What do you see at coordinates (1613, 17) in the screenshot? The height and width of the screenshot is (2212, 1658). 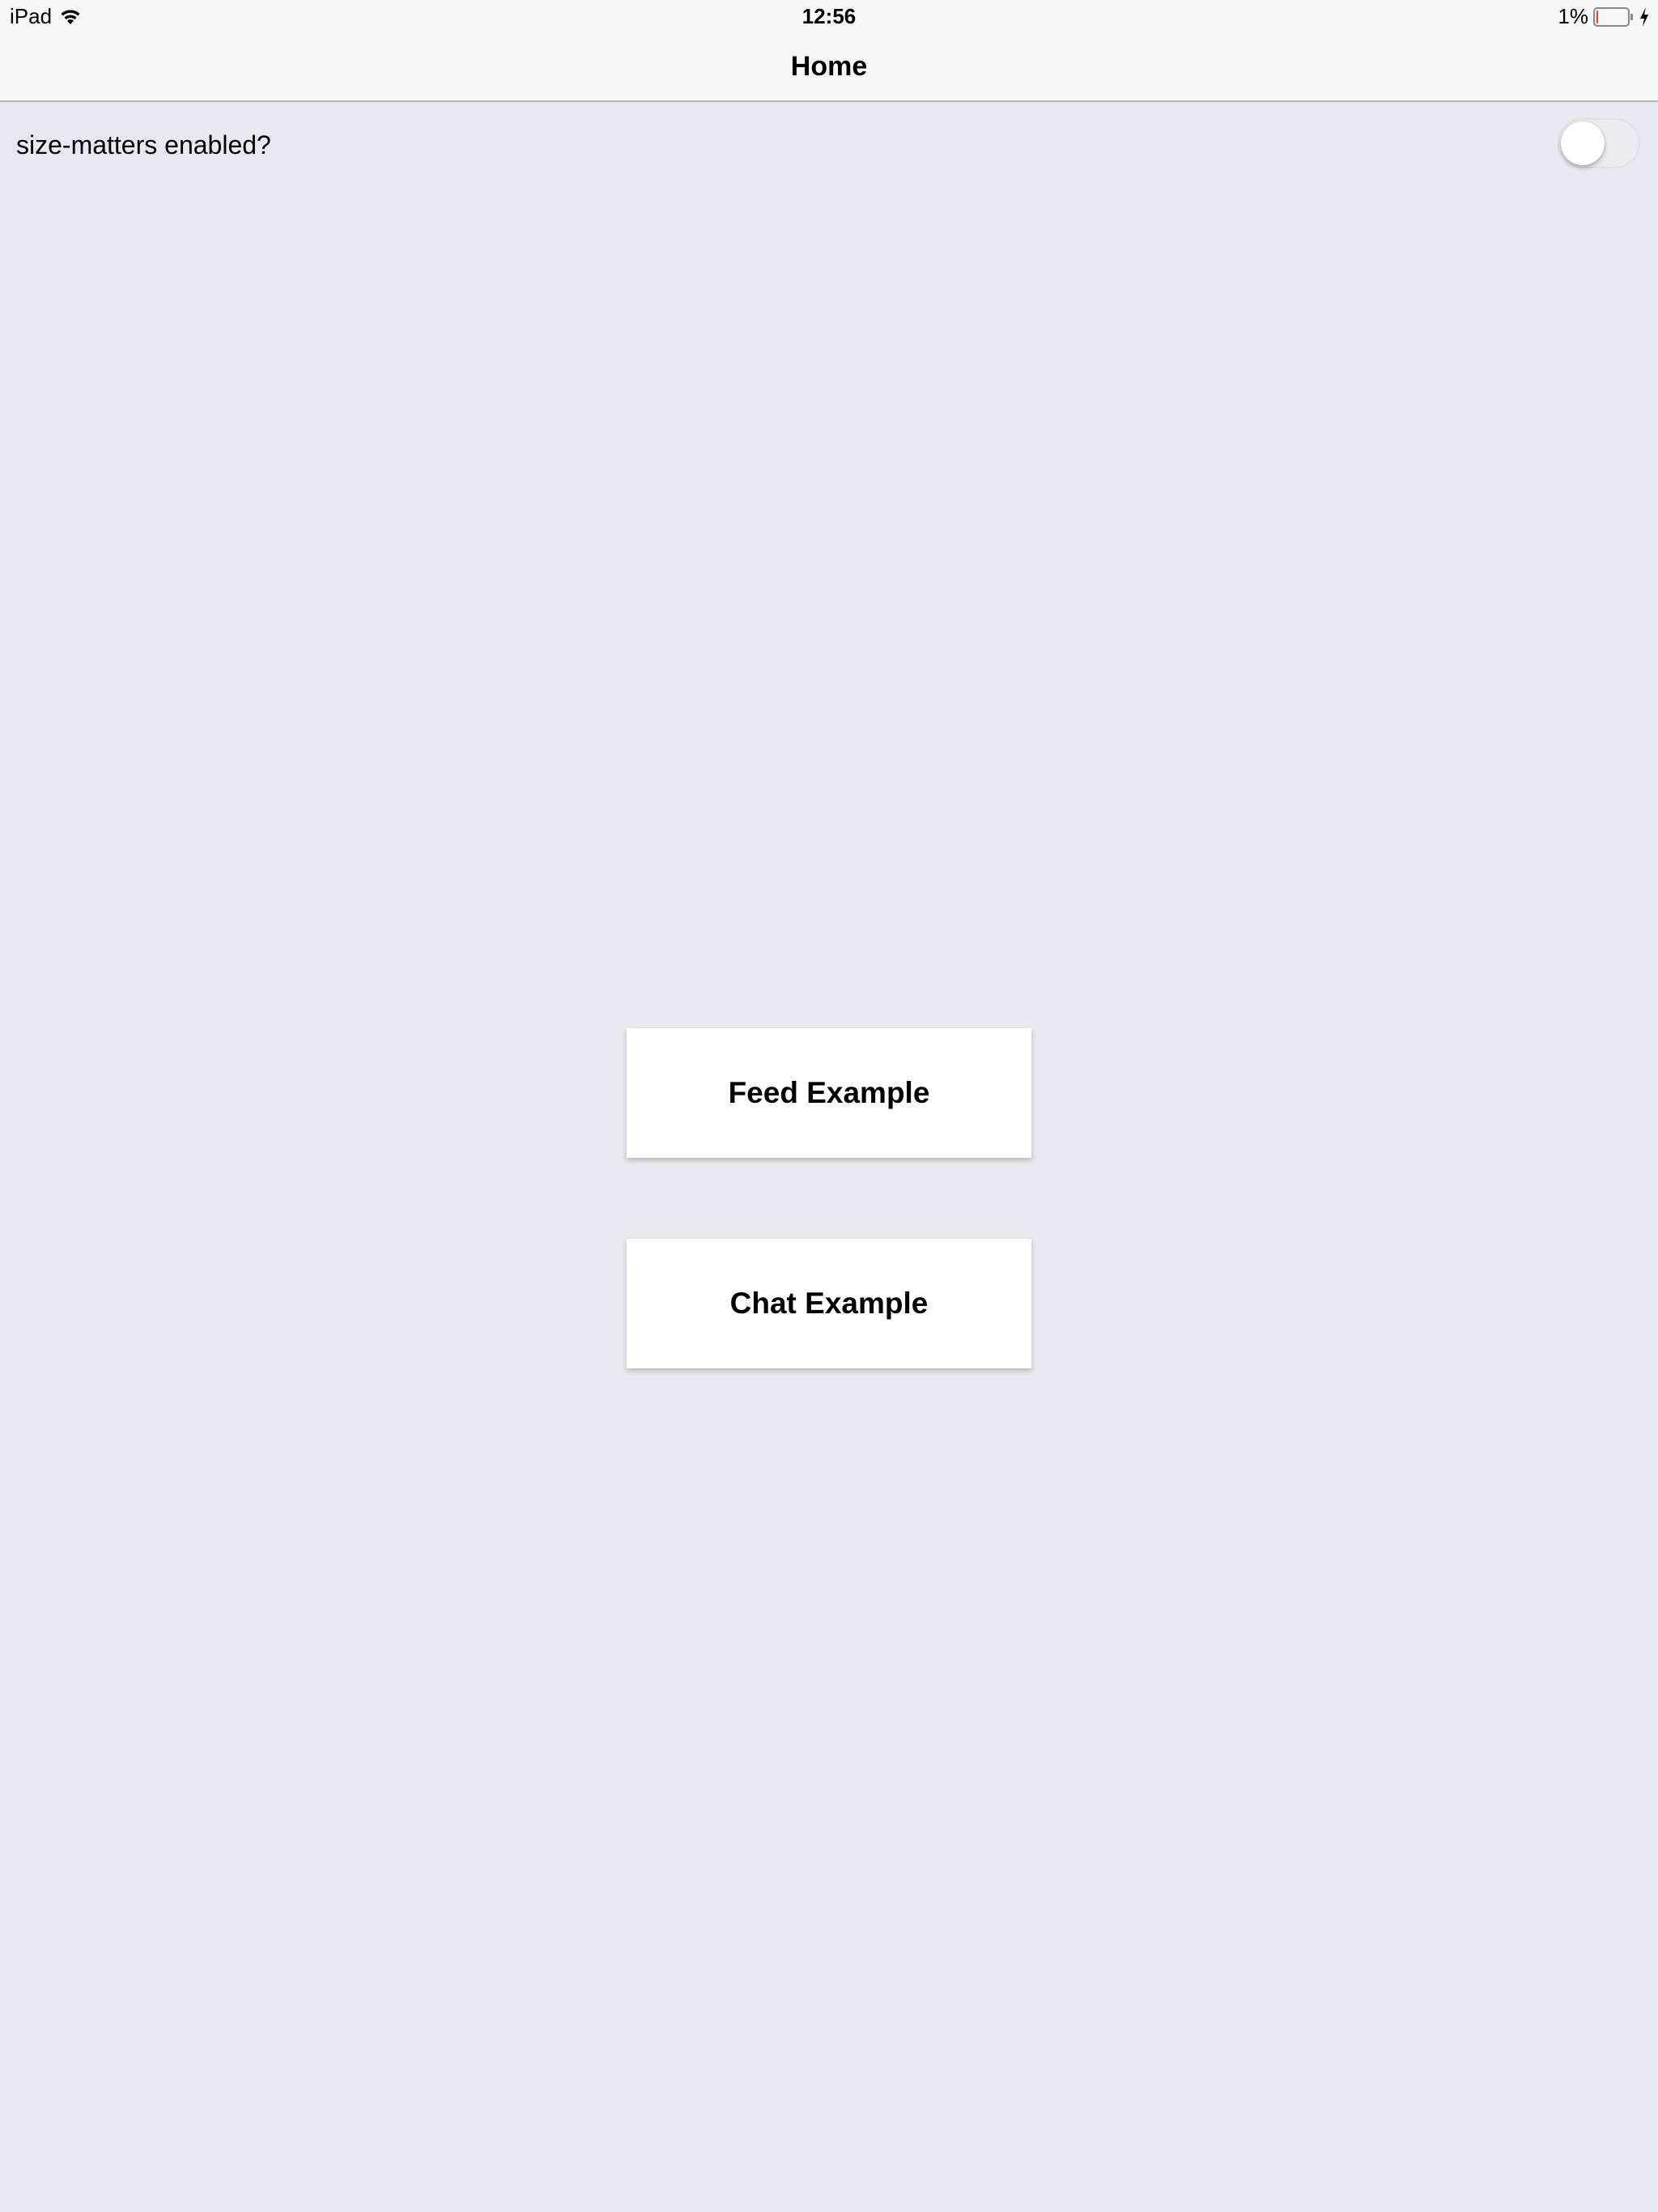 I see `battery-icon` at bounding box center [1613, 17].